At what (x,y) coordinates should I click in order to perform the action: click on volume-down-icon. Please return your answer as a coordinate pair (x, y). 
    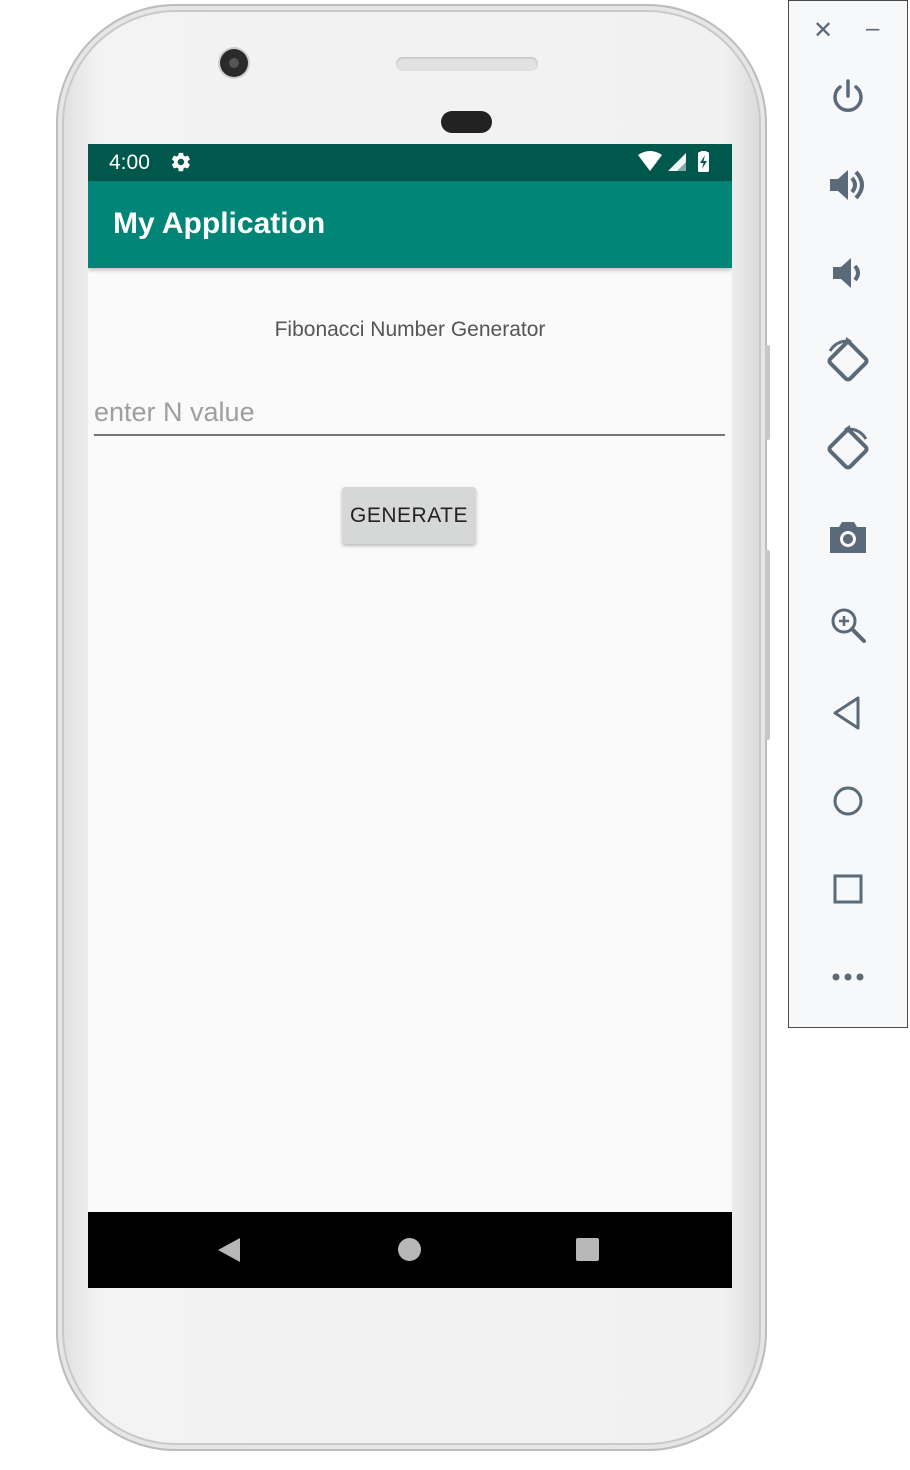
    Looking at the image, I should click on (846, 273).